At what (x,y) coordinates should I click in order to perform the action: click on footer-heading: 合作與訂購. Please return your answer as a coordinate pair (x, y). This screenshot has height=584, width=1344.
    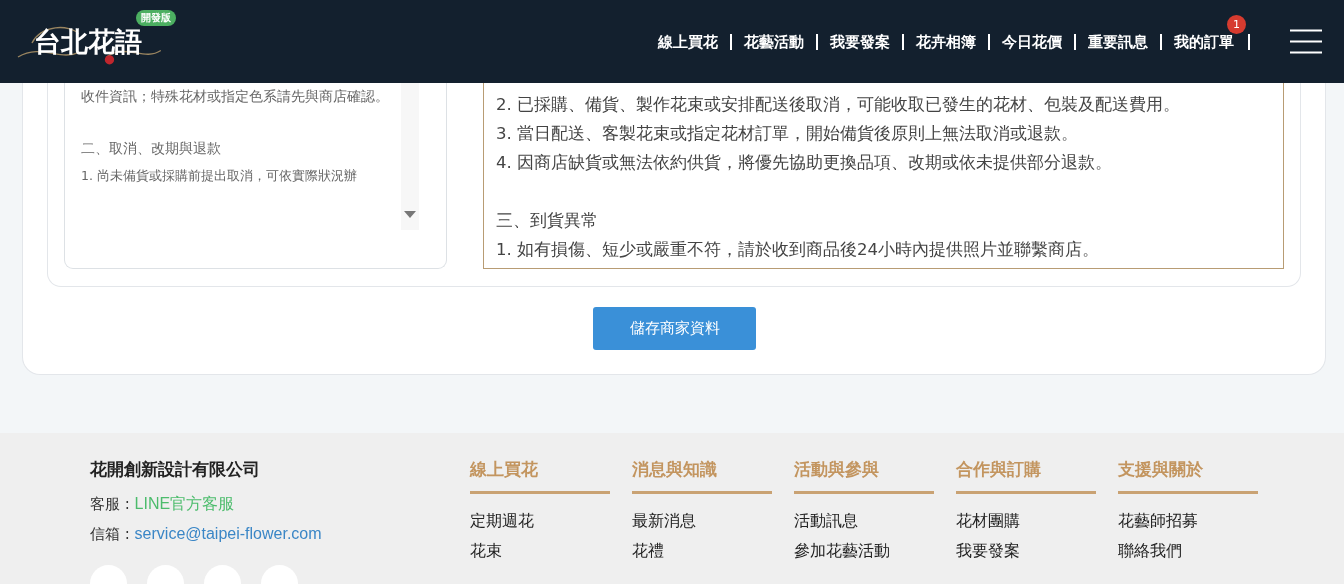
    Looking at the image, I should click on (1026, 476).